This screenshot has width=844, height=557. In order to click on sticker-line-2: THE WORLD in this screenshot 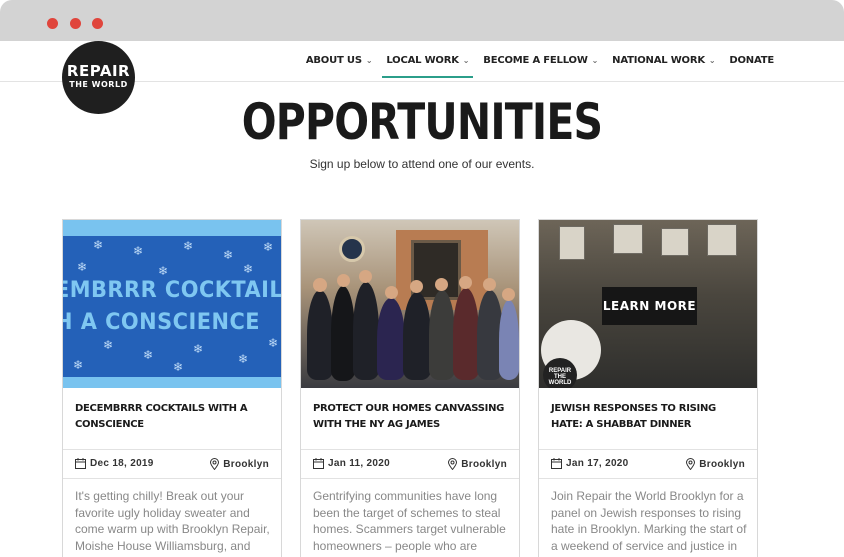, I will do `click(560, 380)`.